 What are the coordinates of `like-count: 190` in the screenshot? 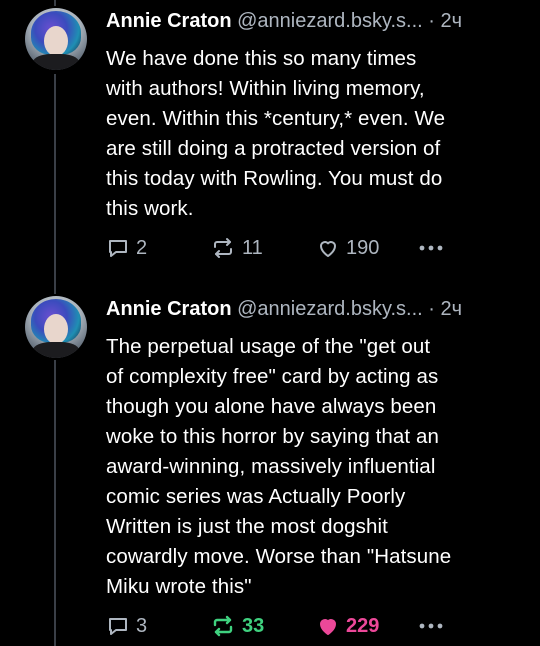 It's located at (363, 247).